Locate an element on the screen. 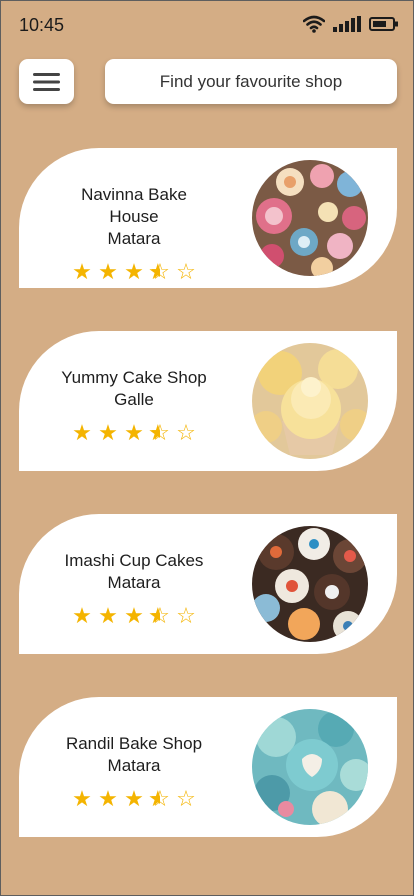  shop-card: Navinna Bake House Matara ★ ★ ★ ☆★ ☆ is located at coordinates (208, 218).